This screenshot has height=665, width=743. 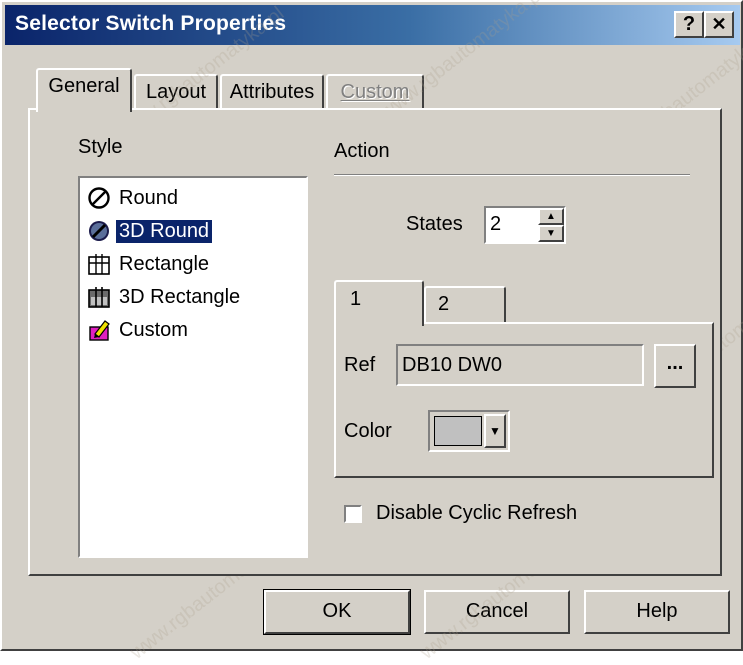 What do you see at coordinates (138, 330) in the screenshot?
I see `style-item-custom: Custom` at bounding box center [138, 330].